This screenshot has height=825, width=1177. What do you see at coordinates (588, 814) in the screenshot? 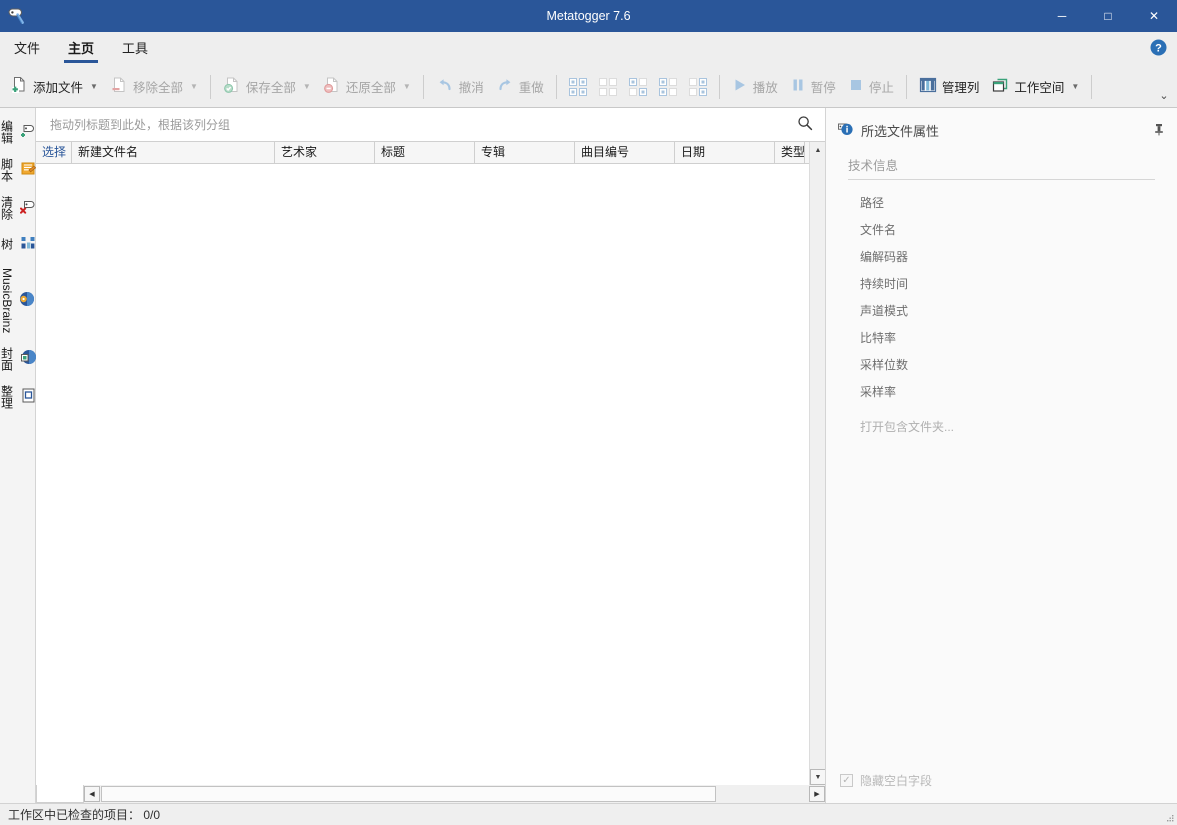
I see `status-bar: 工作区中已检查的项目： 0/0` at bounding box center [588, 814].